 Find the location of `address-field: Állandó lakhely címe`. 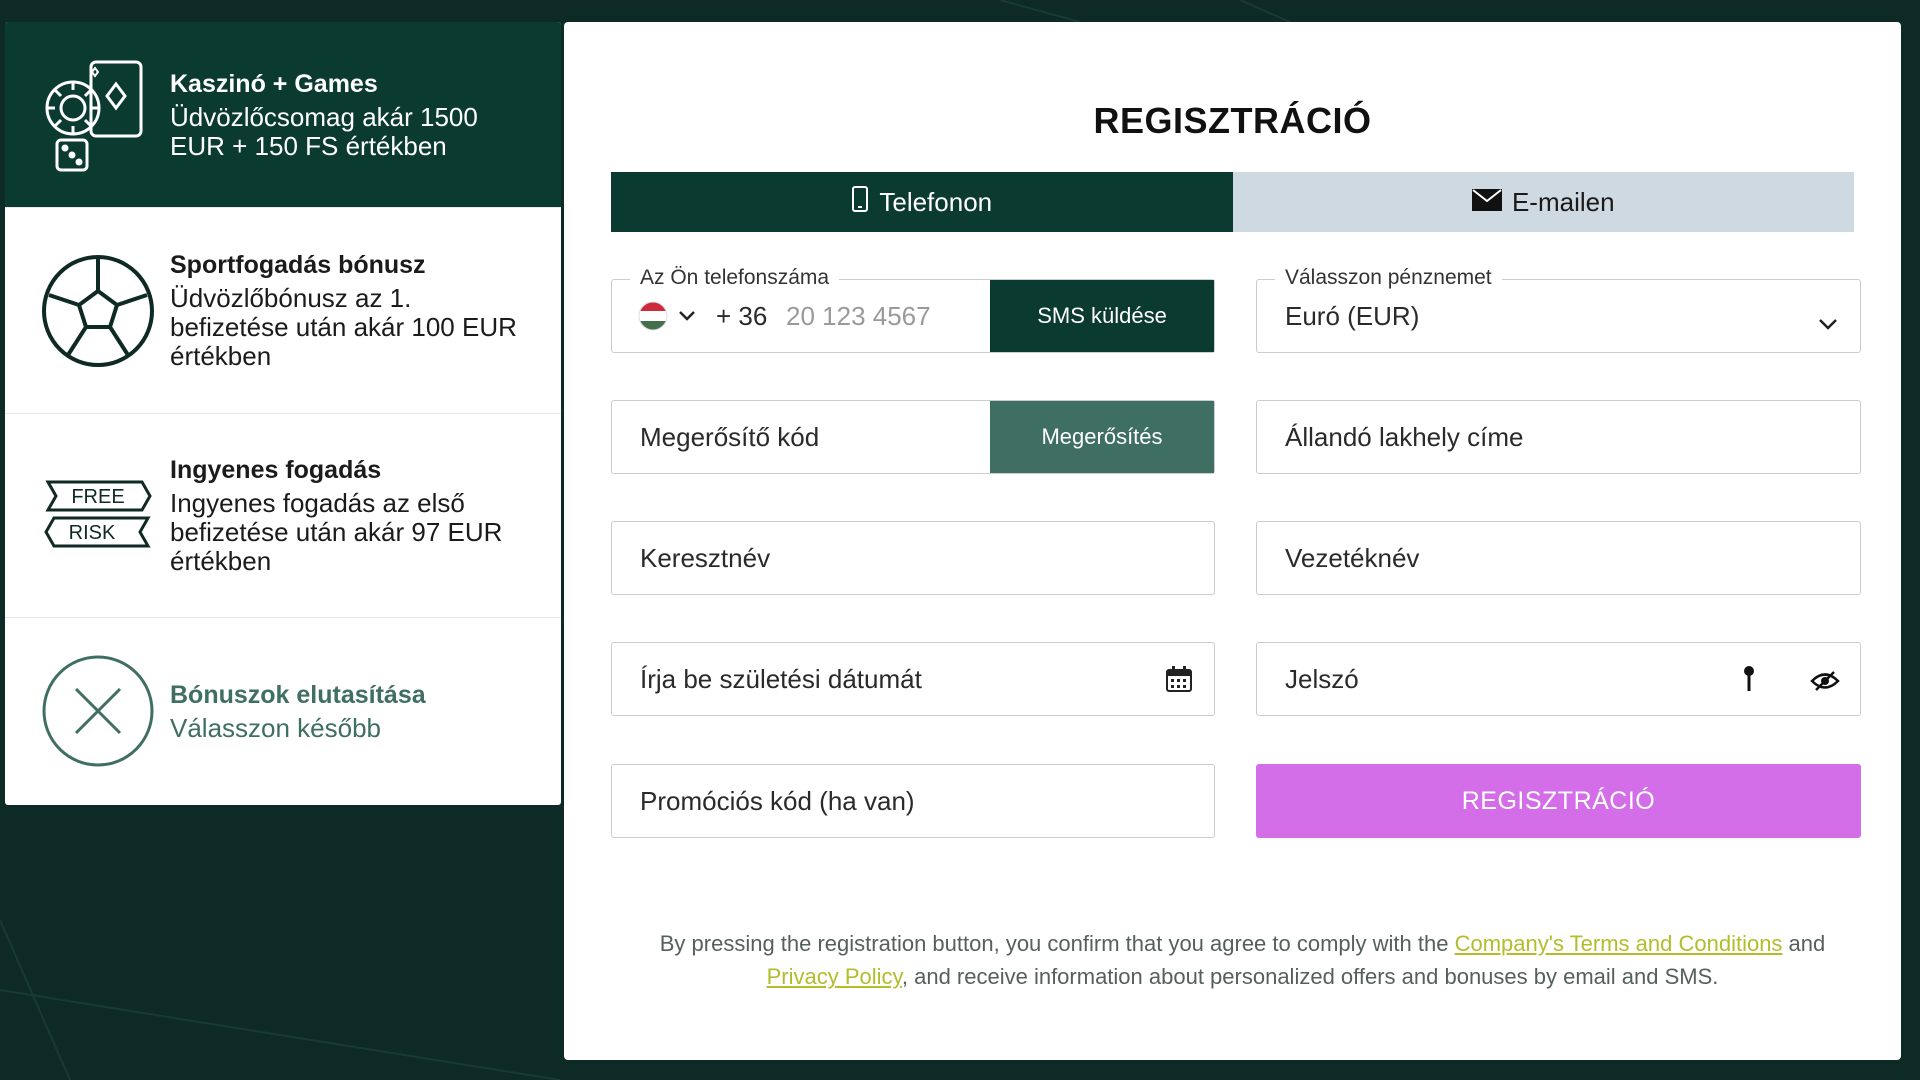

address-field: Állandó lakhely címe is located at coordinates (1558, 437).